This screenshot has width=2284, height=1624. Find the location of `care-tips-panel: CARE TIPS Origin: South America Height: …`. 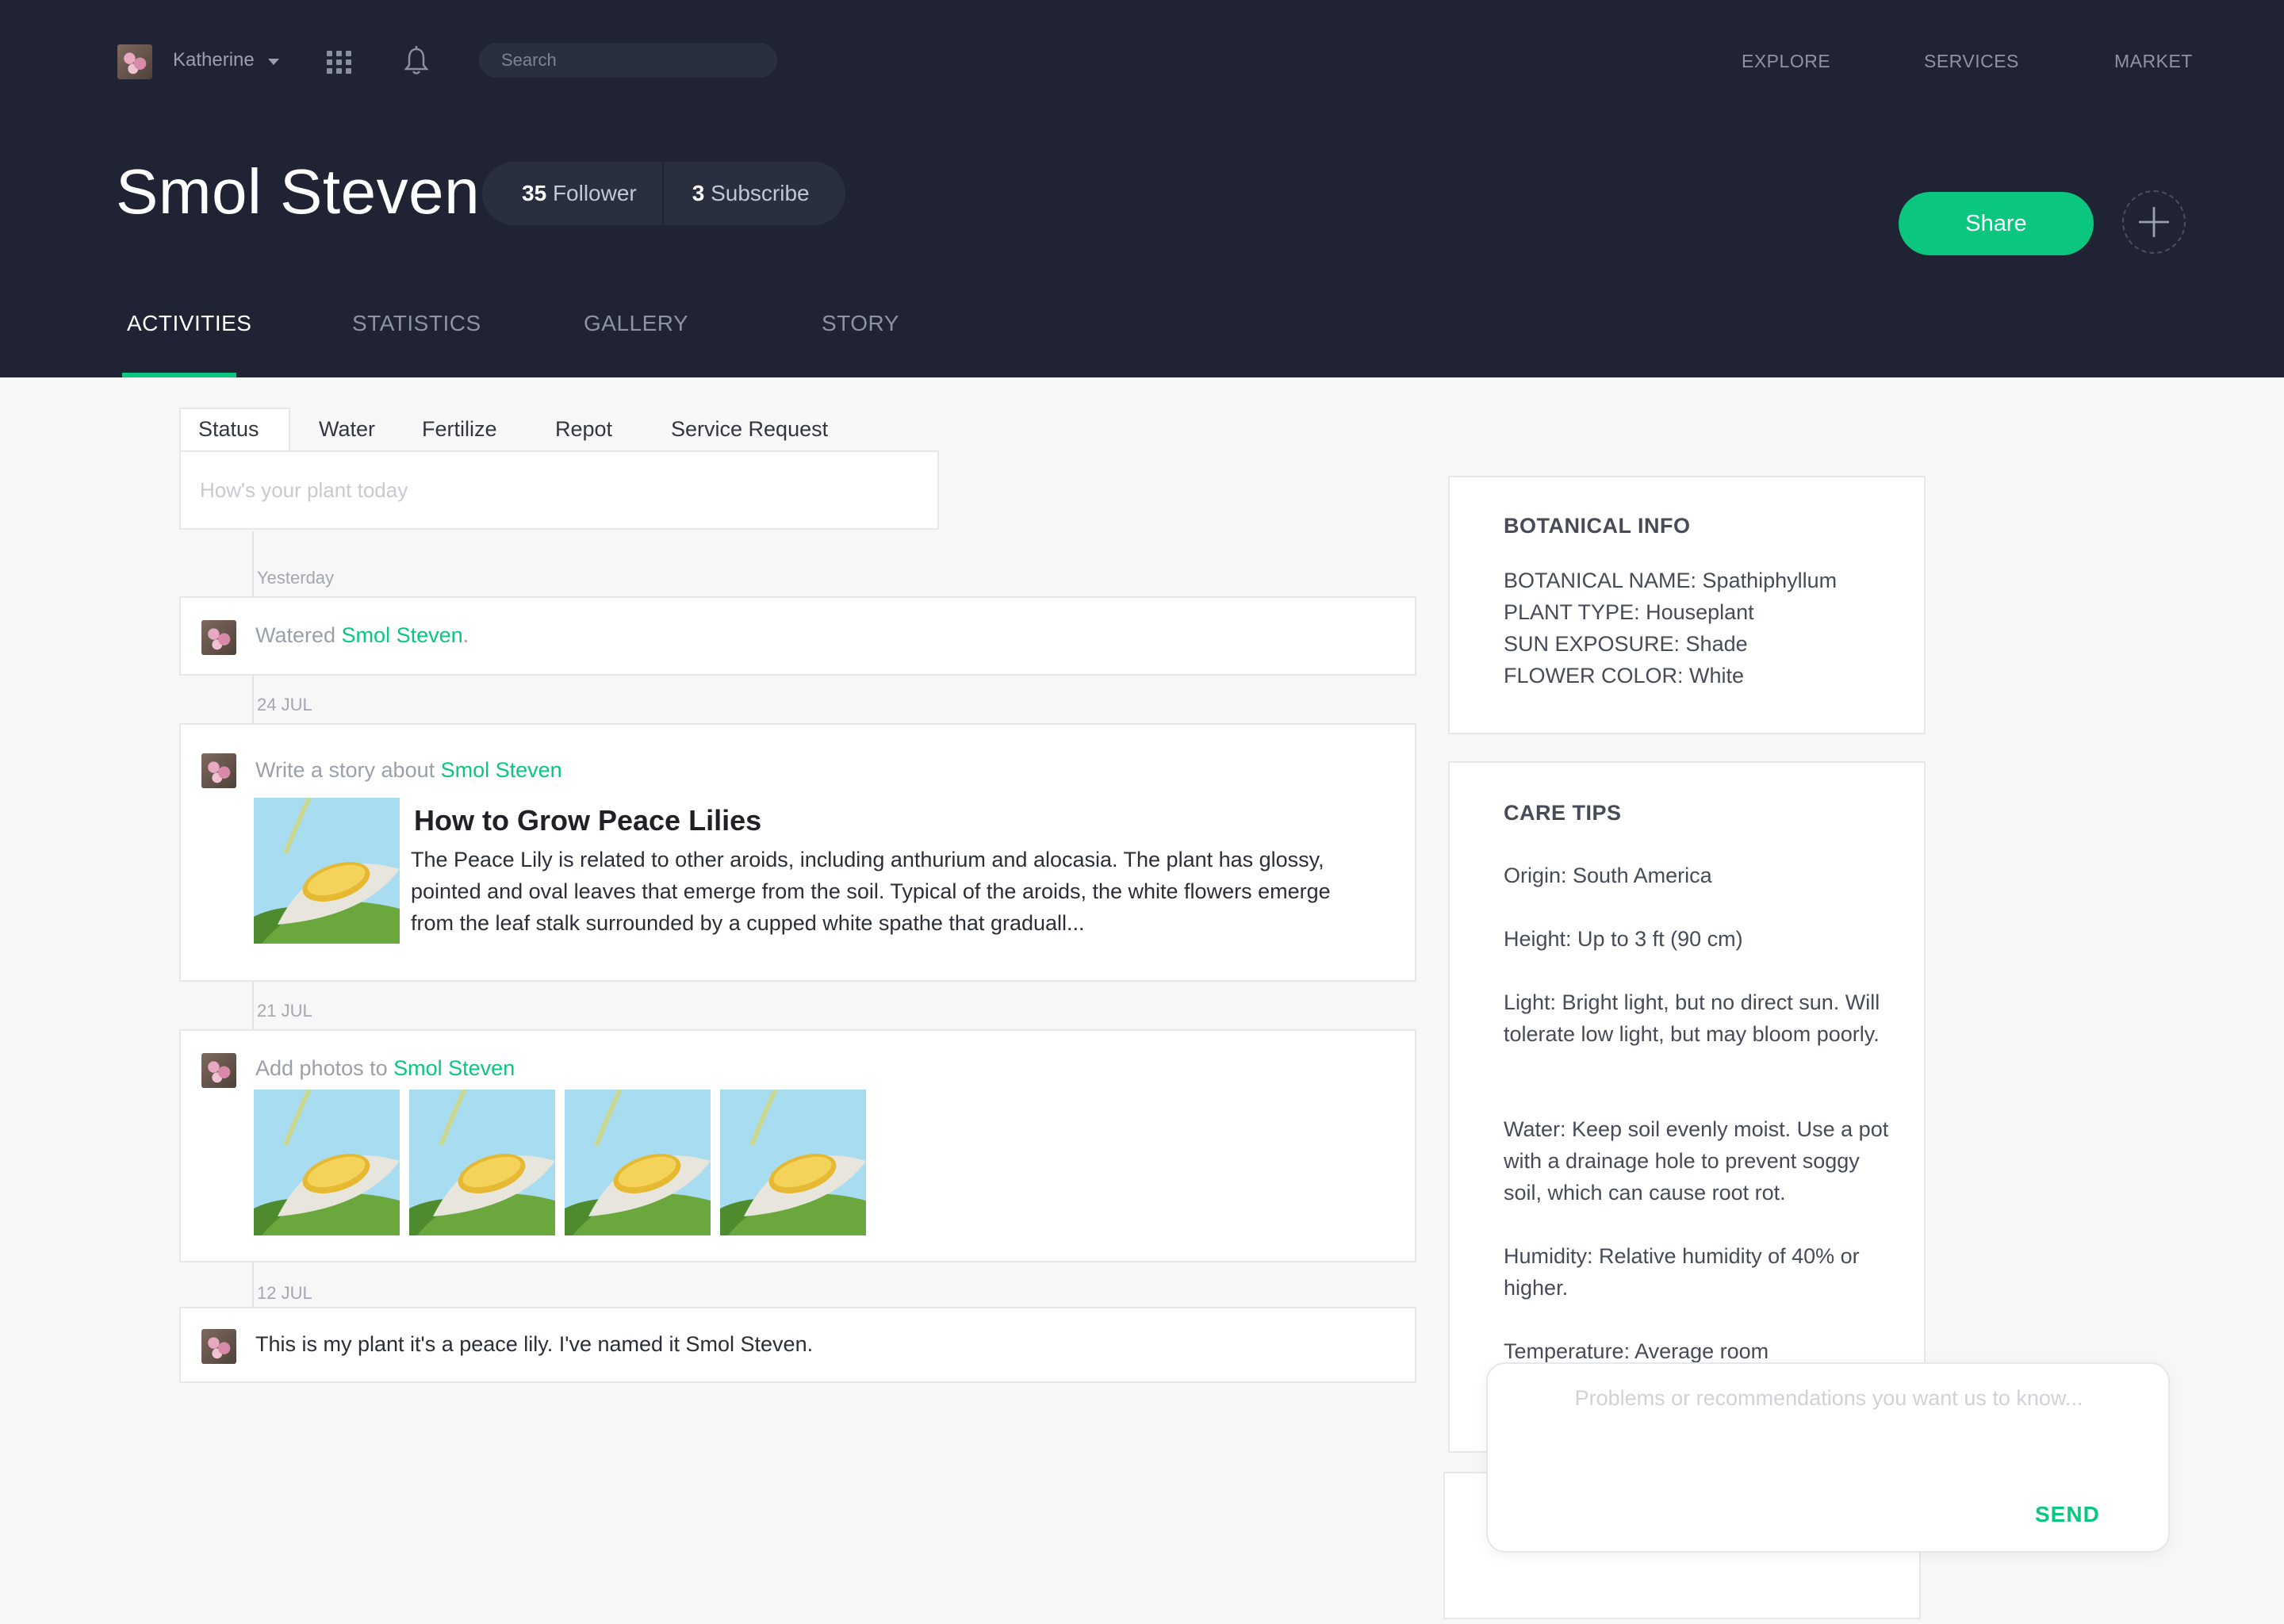

care-tips-panel: CARE TIPS Origin: South America Height: … is located at coordinates (1687, 1107).